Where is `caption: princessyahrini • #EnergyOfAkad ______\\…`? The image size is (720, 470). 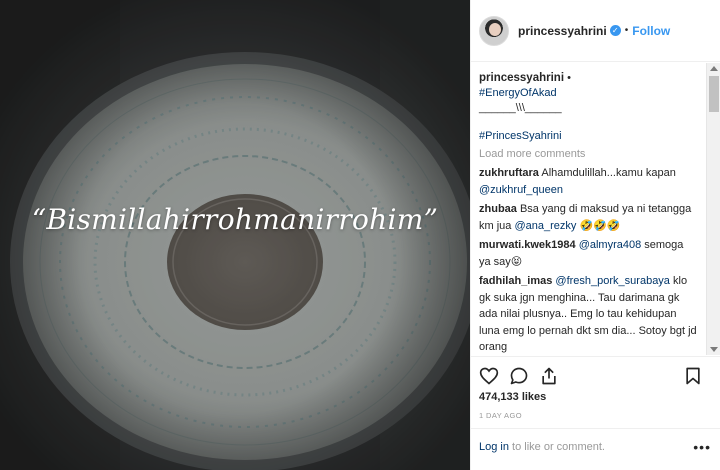
caption: princessyahrini • #EnergyOfAkad ______\\… is located at coordinates (588, 107).